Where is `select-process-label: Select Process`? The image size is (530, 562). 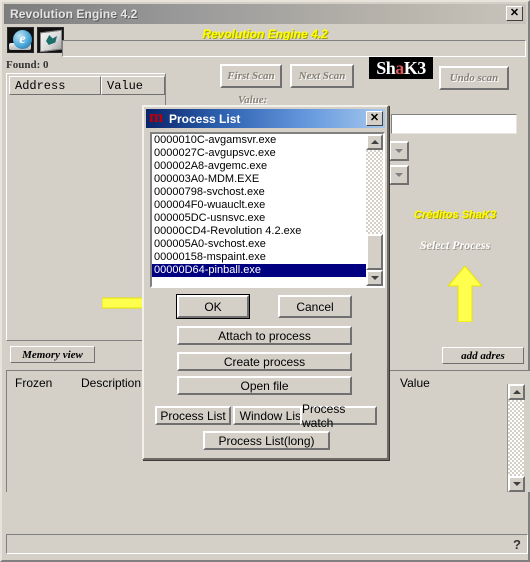
select-process-label: Select Process is located at coordinates (455, 245).